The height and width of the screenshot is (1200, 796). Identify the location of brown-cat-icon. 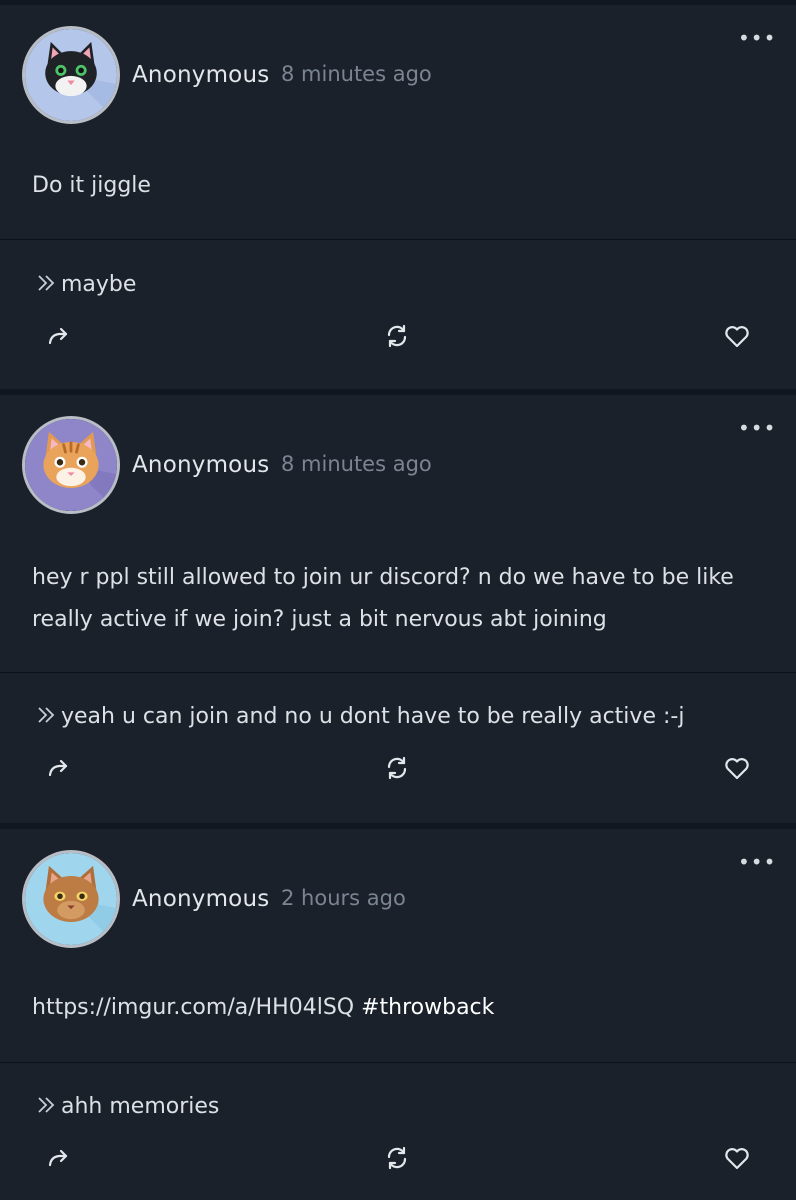
(71, 899).